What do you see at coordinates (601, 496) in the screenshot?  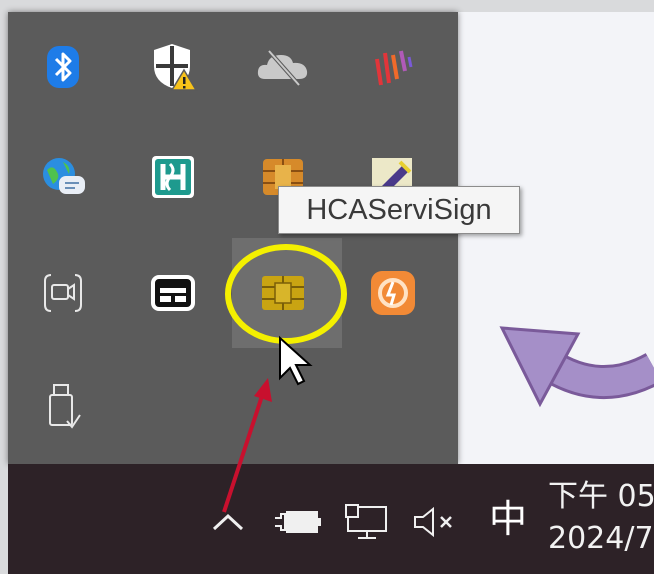 I see `clock-time: 下午 05` at bounding box center [601, 496].